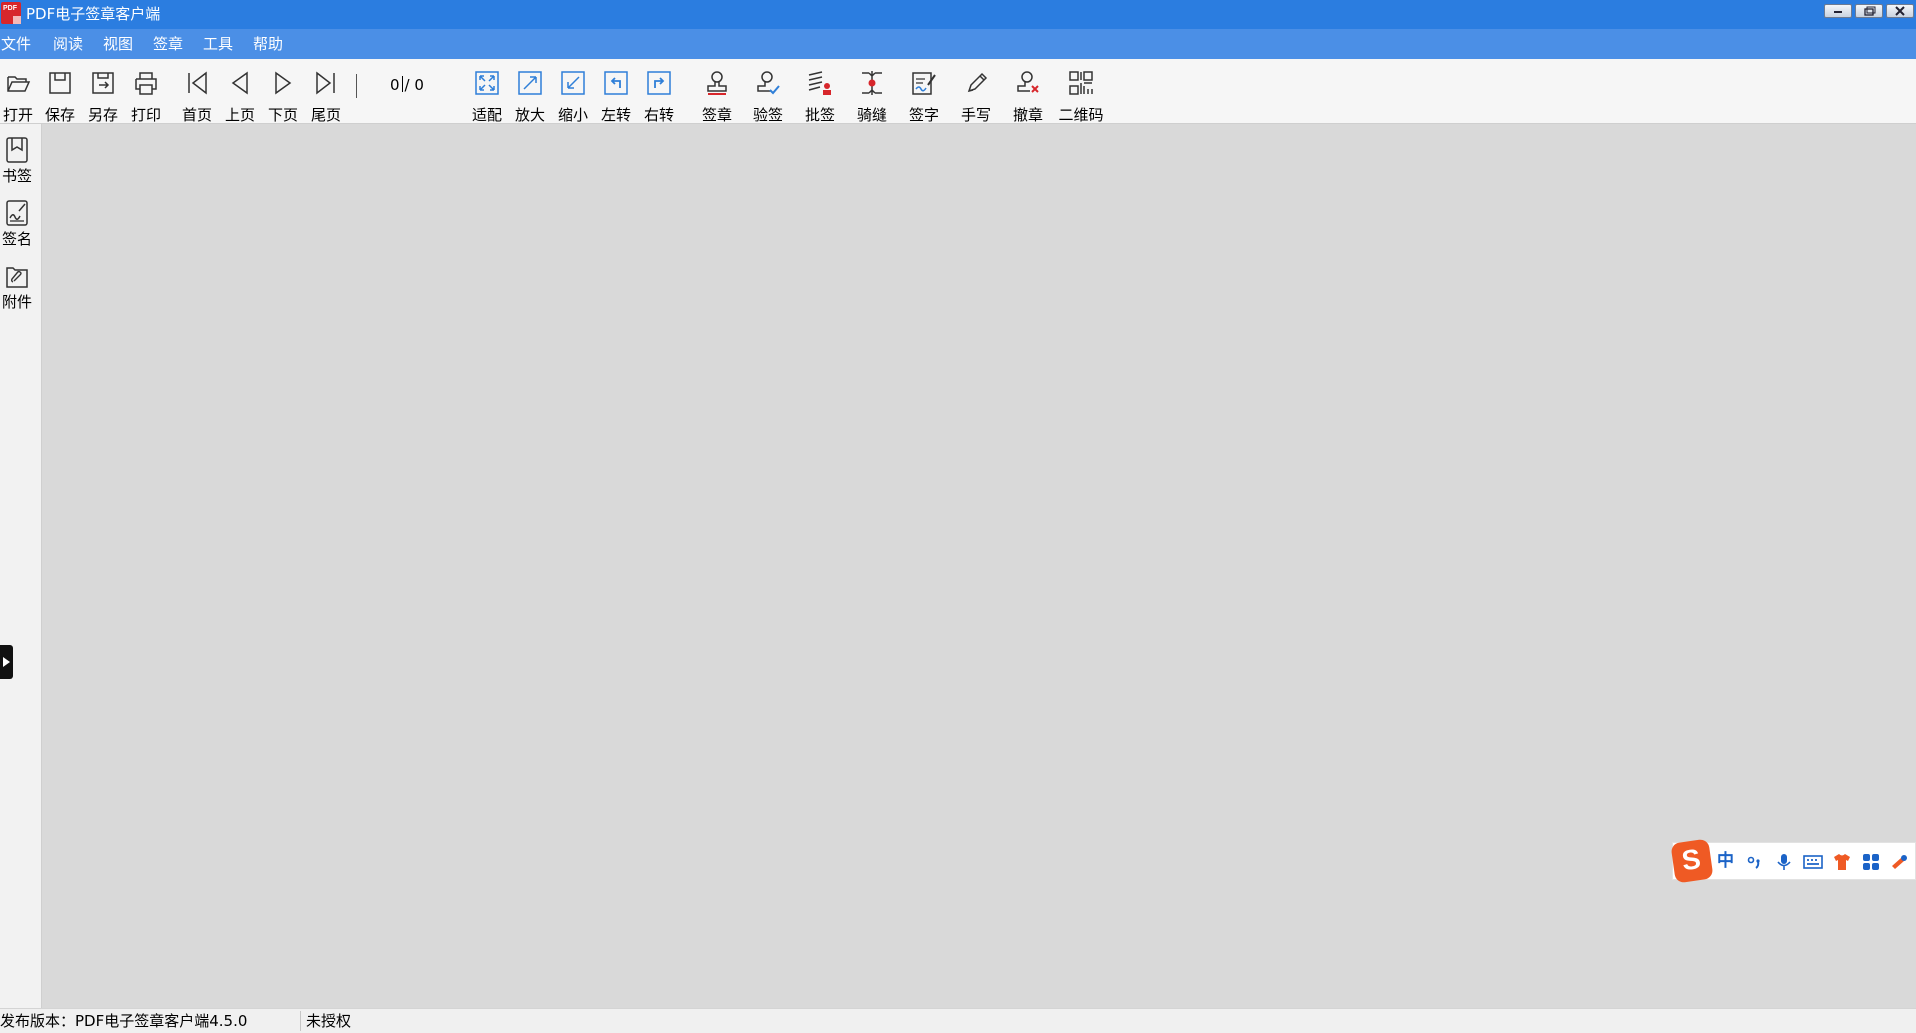 This screenshot has height=1033, width=1916. I want to click on page-total: / 0, so click(414, 85).